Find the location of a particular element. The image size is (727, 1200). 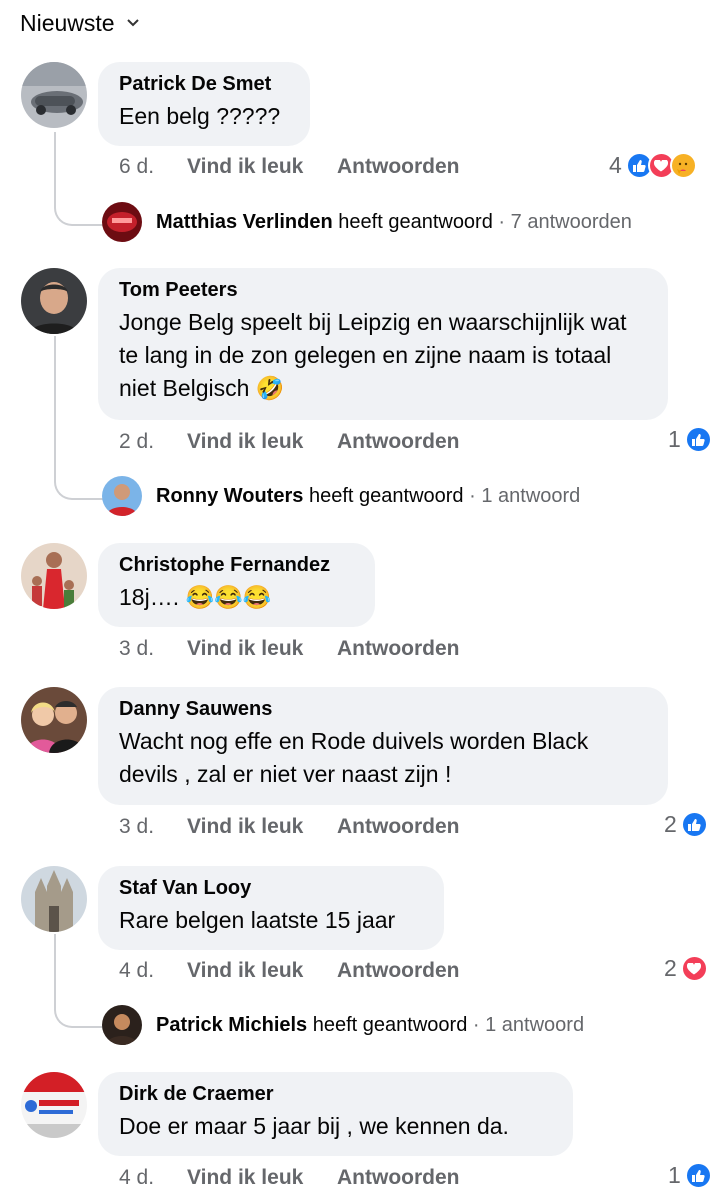

sort-dropdown: Nieuwste is located at coordinates (79, 23).